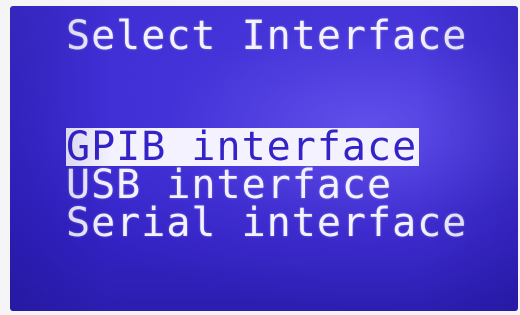 Image resolution: width=520 pixels, height=315 pixels. Describe the element at coordinates (267, 36) in the screenshot. I see `screen-title: Select Interface` at that location.